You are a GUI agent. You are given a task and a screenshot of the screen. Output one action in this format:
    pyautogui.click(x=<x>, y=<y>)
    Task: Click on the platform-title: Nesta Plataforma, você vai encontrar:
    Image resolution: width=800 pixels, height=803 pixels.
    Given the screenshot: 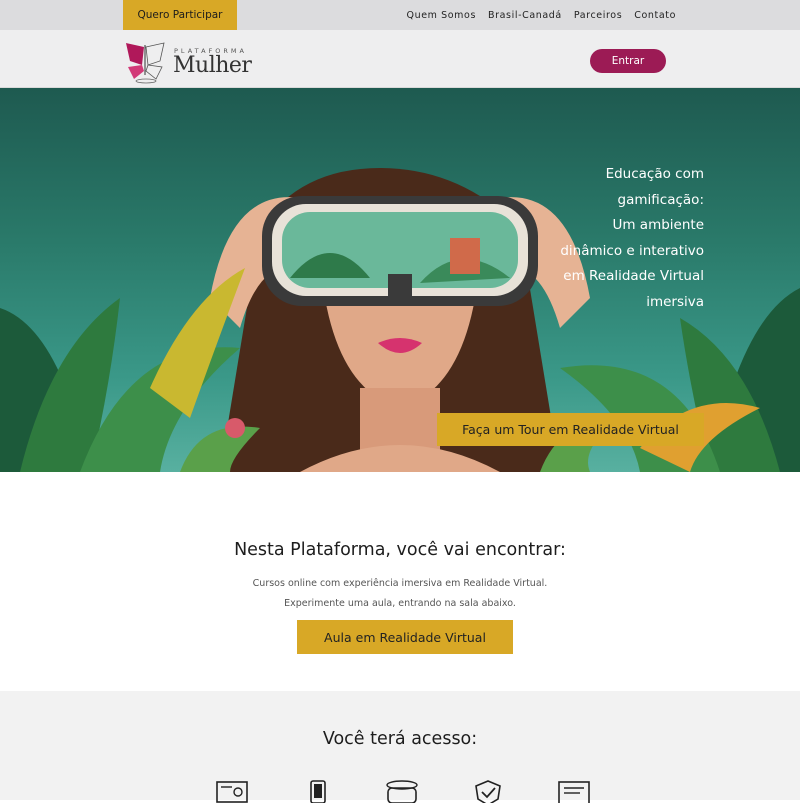 What is the action you would take?
    pyautogui.click(x=400, y=550)
    